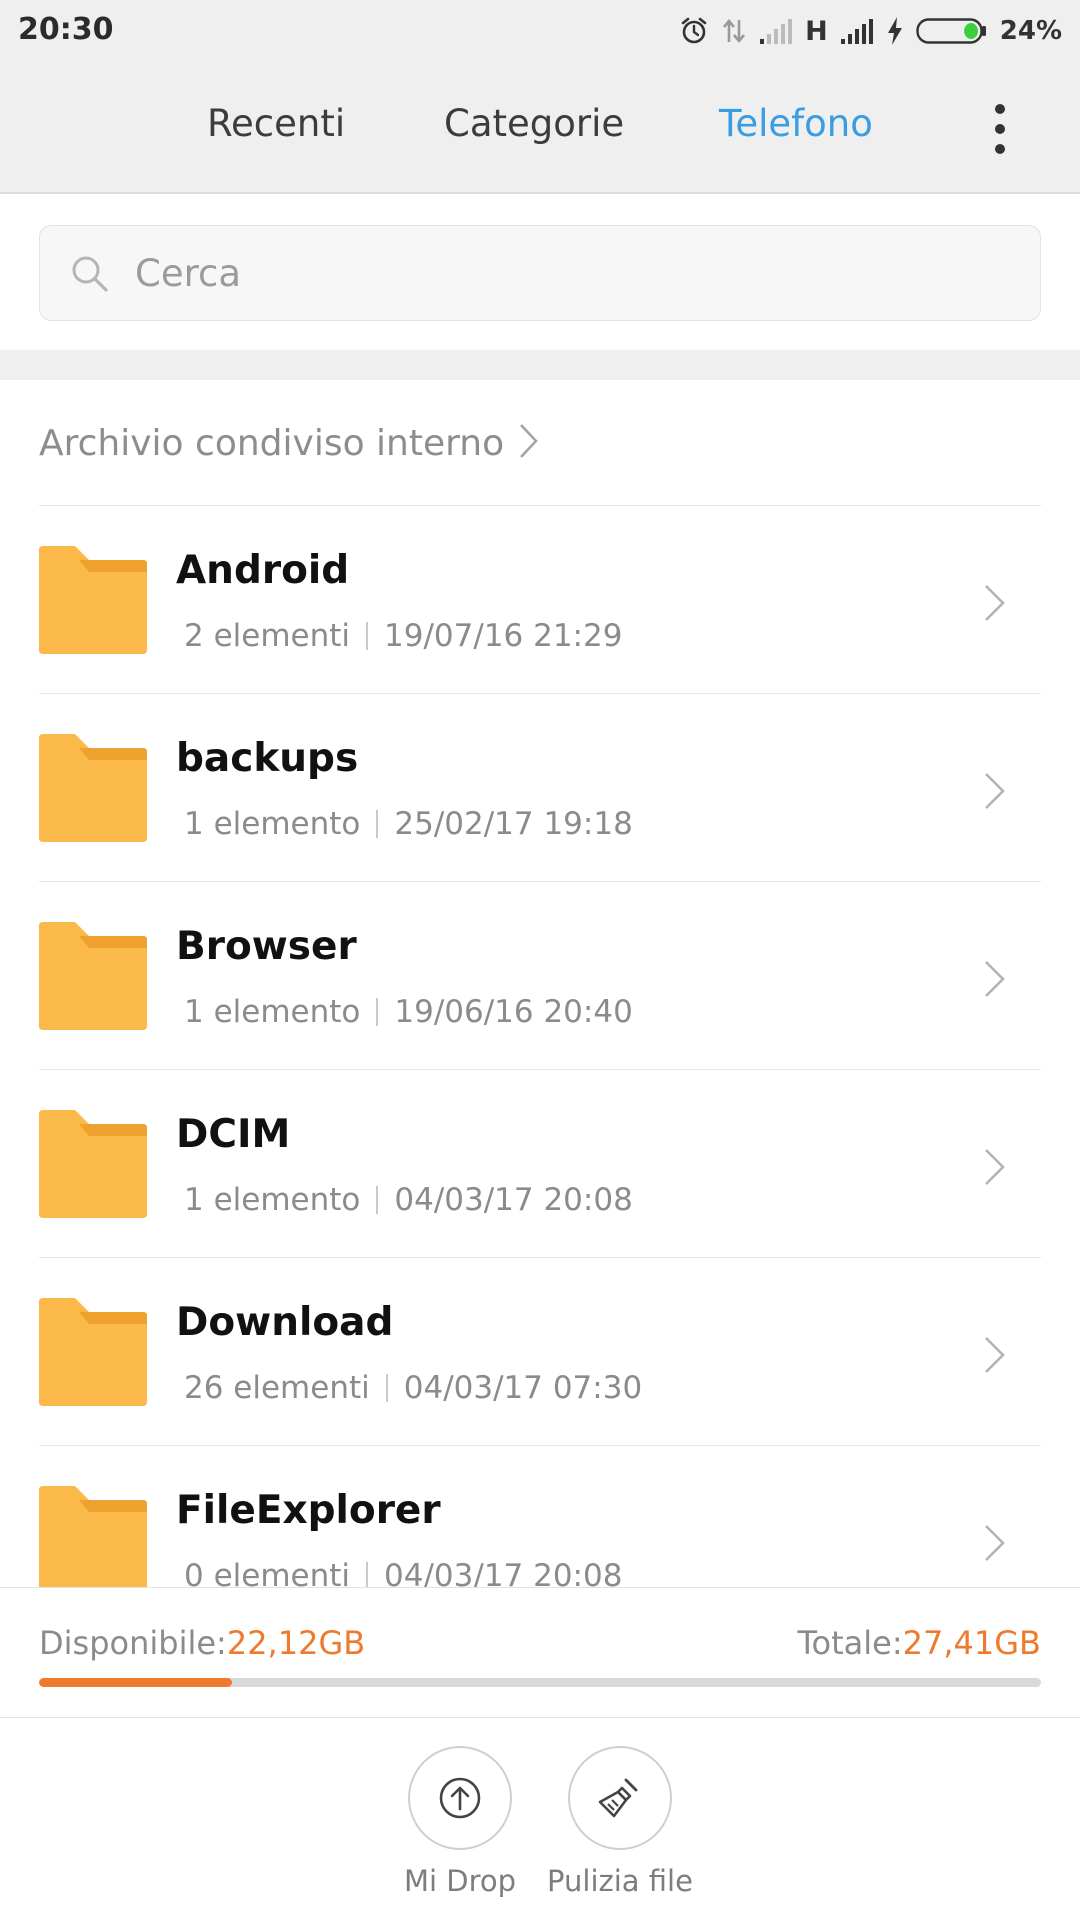 The width and height of the screenshot is (1080, 1920). Describe the element at coordinates (136, 1682) in the screenshot. I see `storage-progress-fill` at that location.